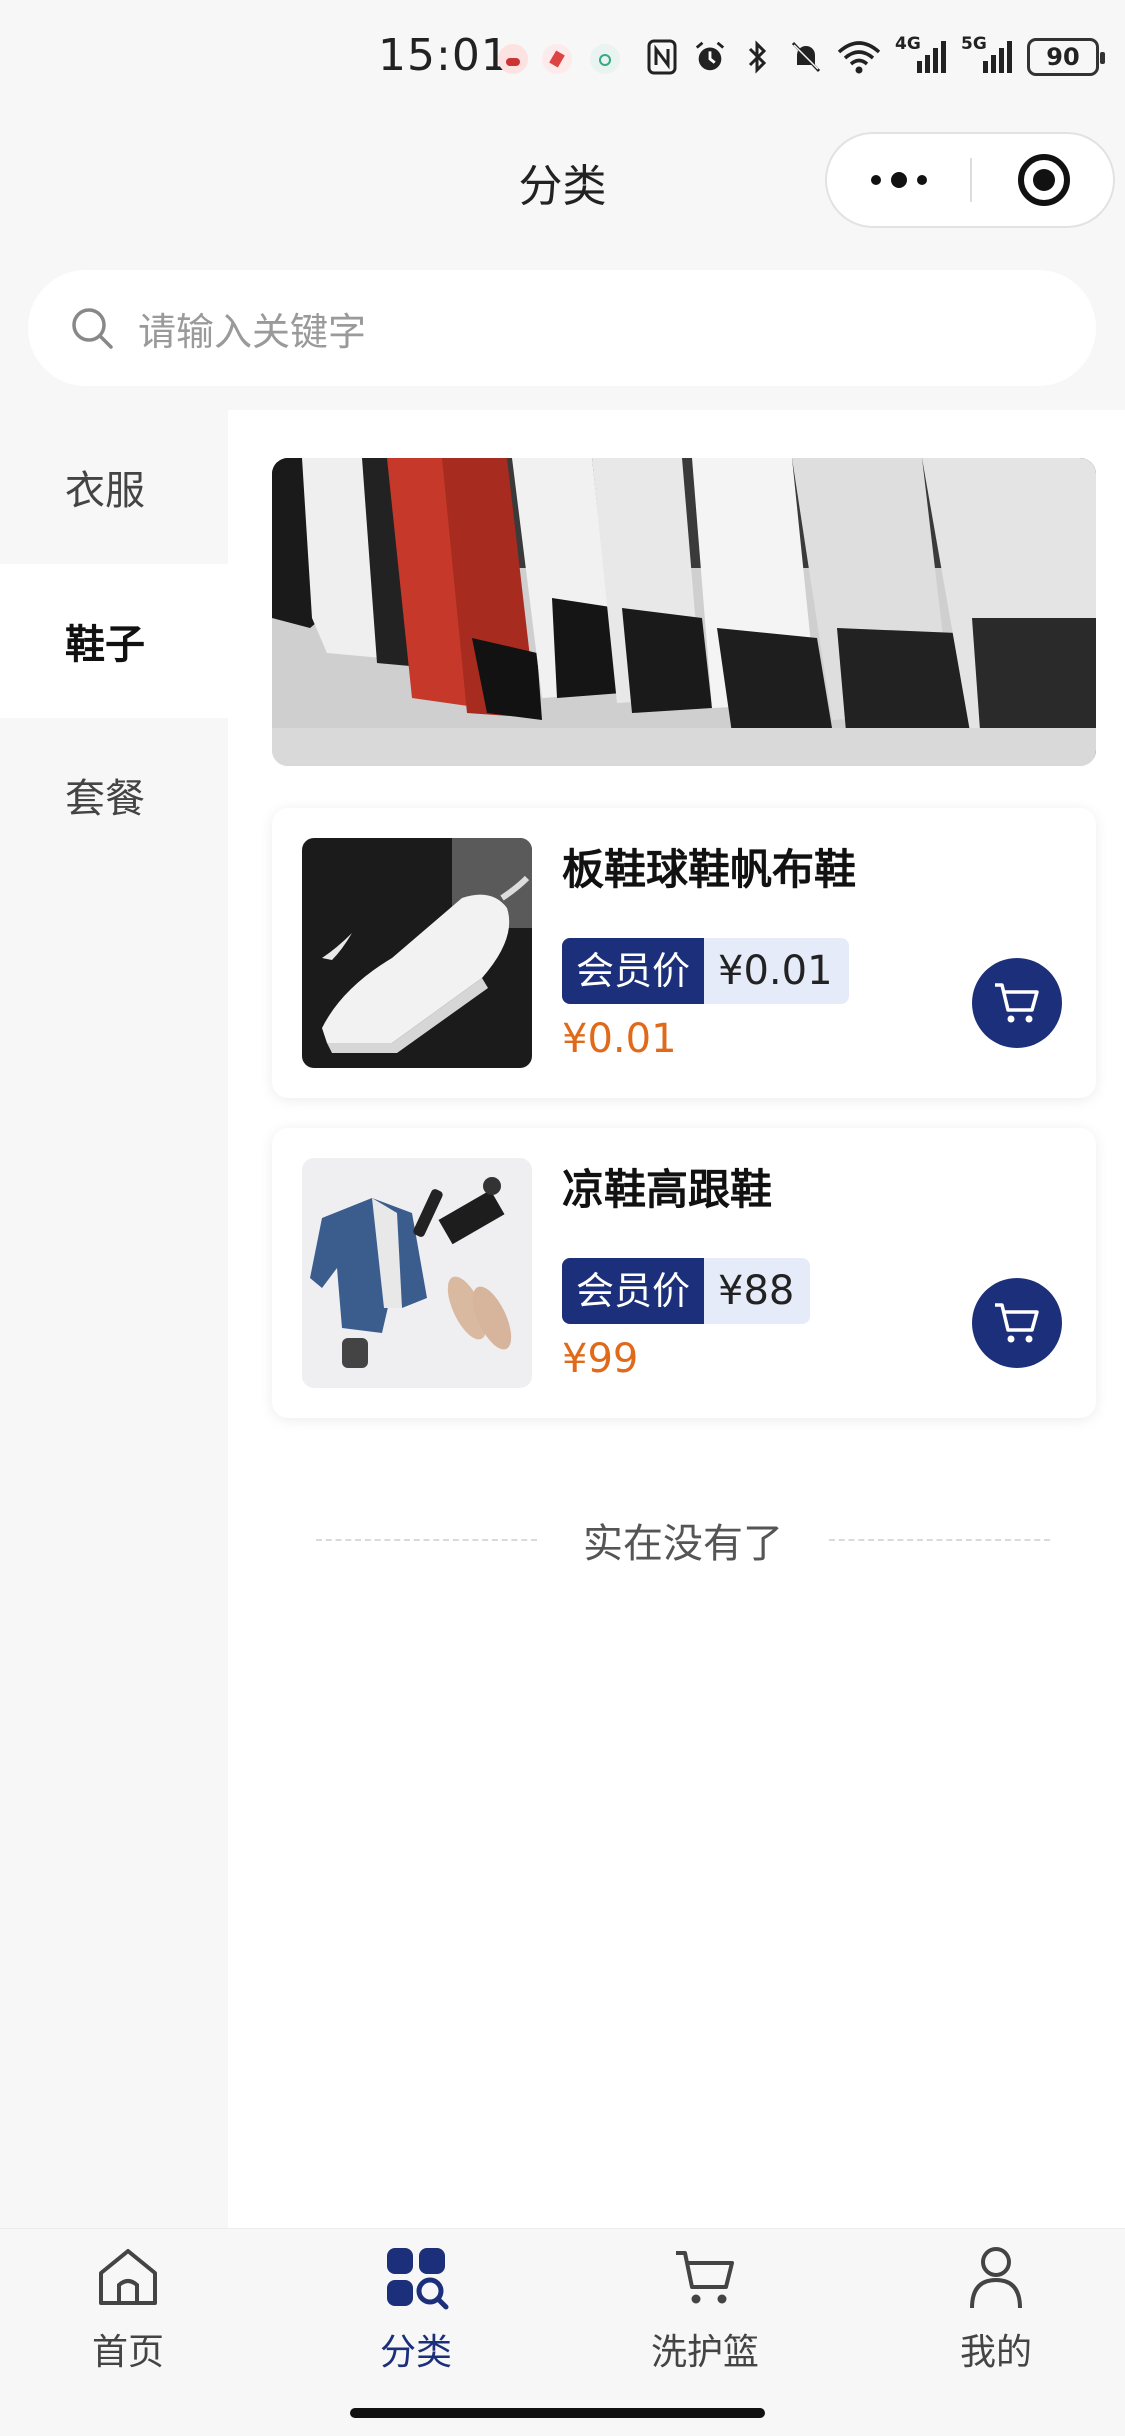 This screenshot has width=1125, height=2436. I want to click on white-sneaker-illustration, so click(417, 953).